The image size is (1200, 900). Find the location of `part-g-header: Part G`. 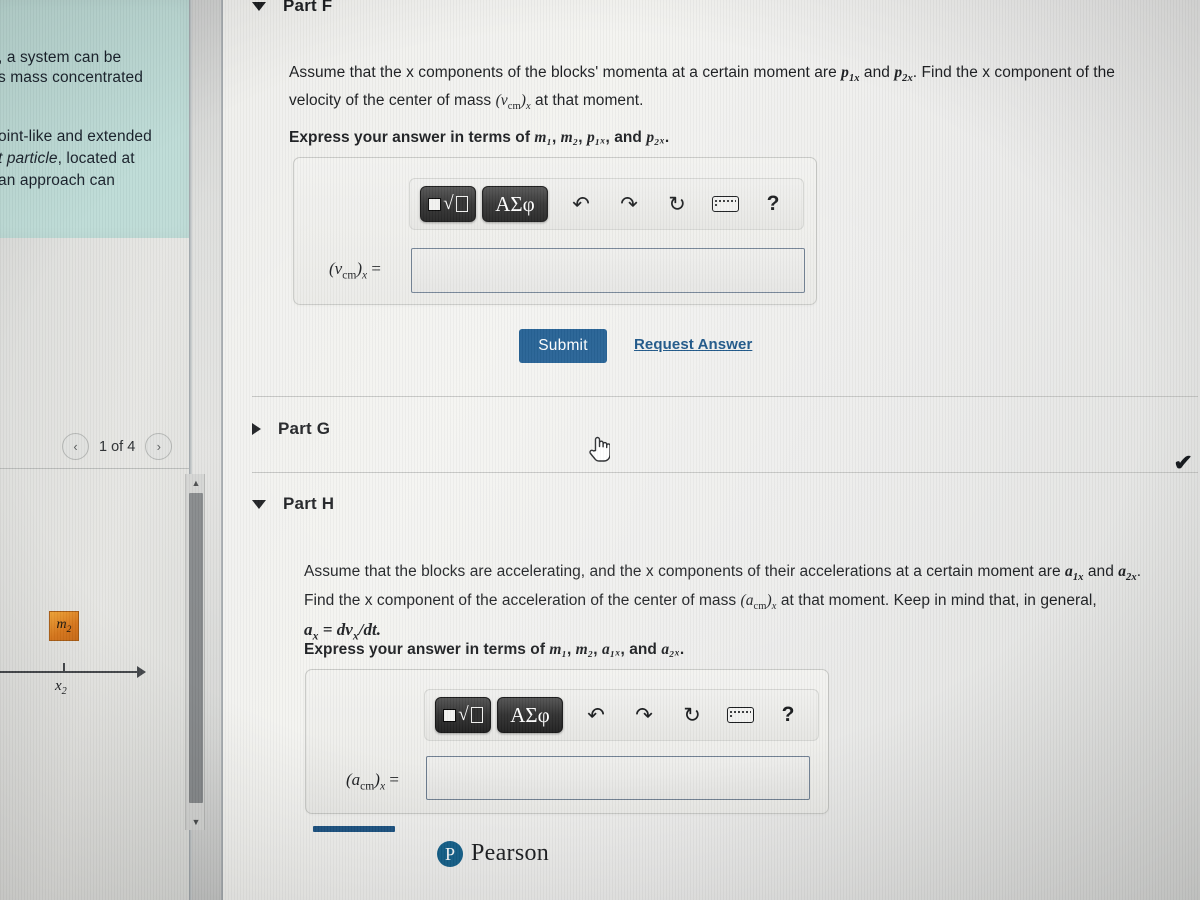

part-g-header: Part G is located at coordinates (291, 429).